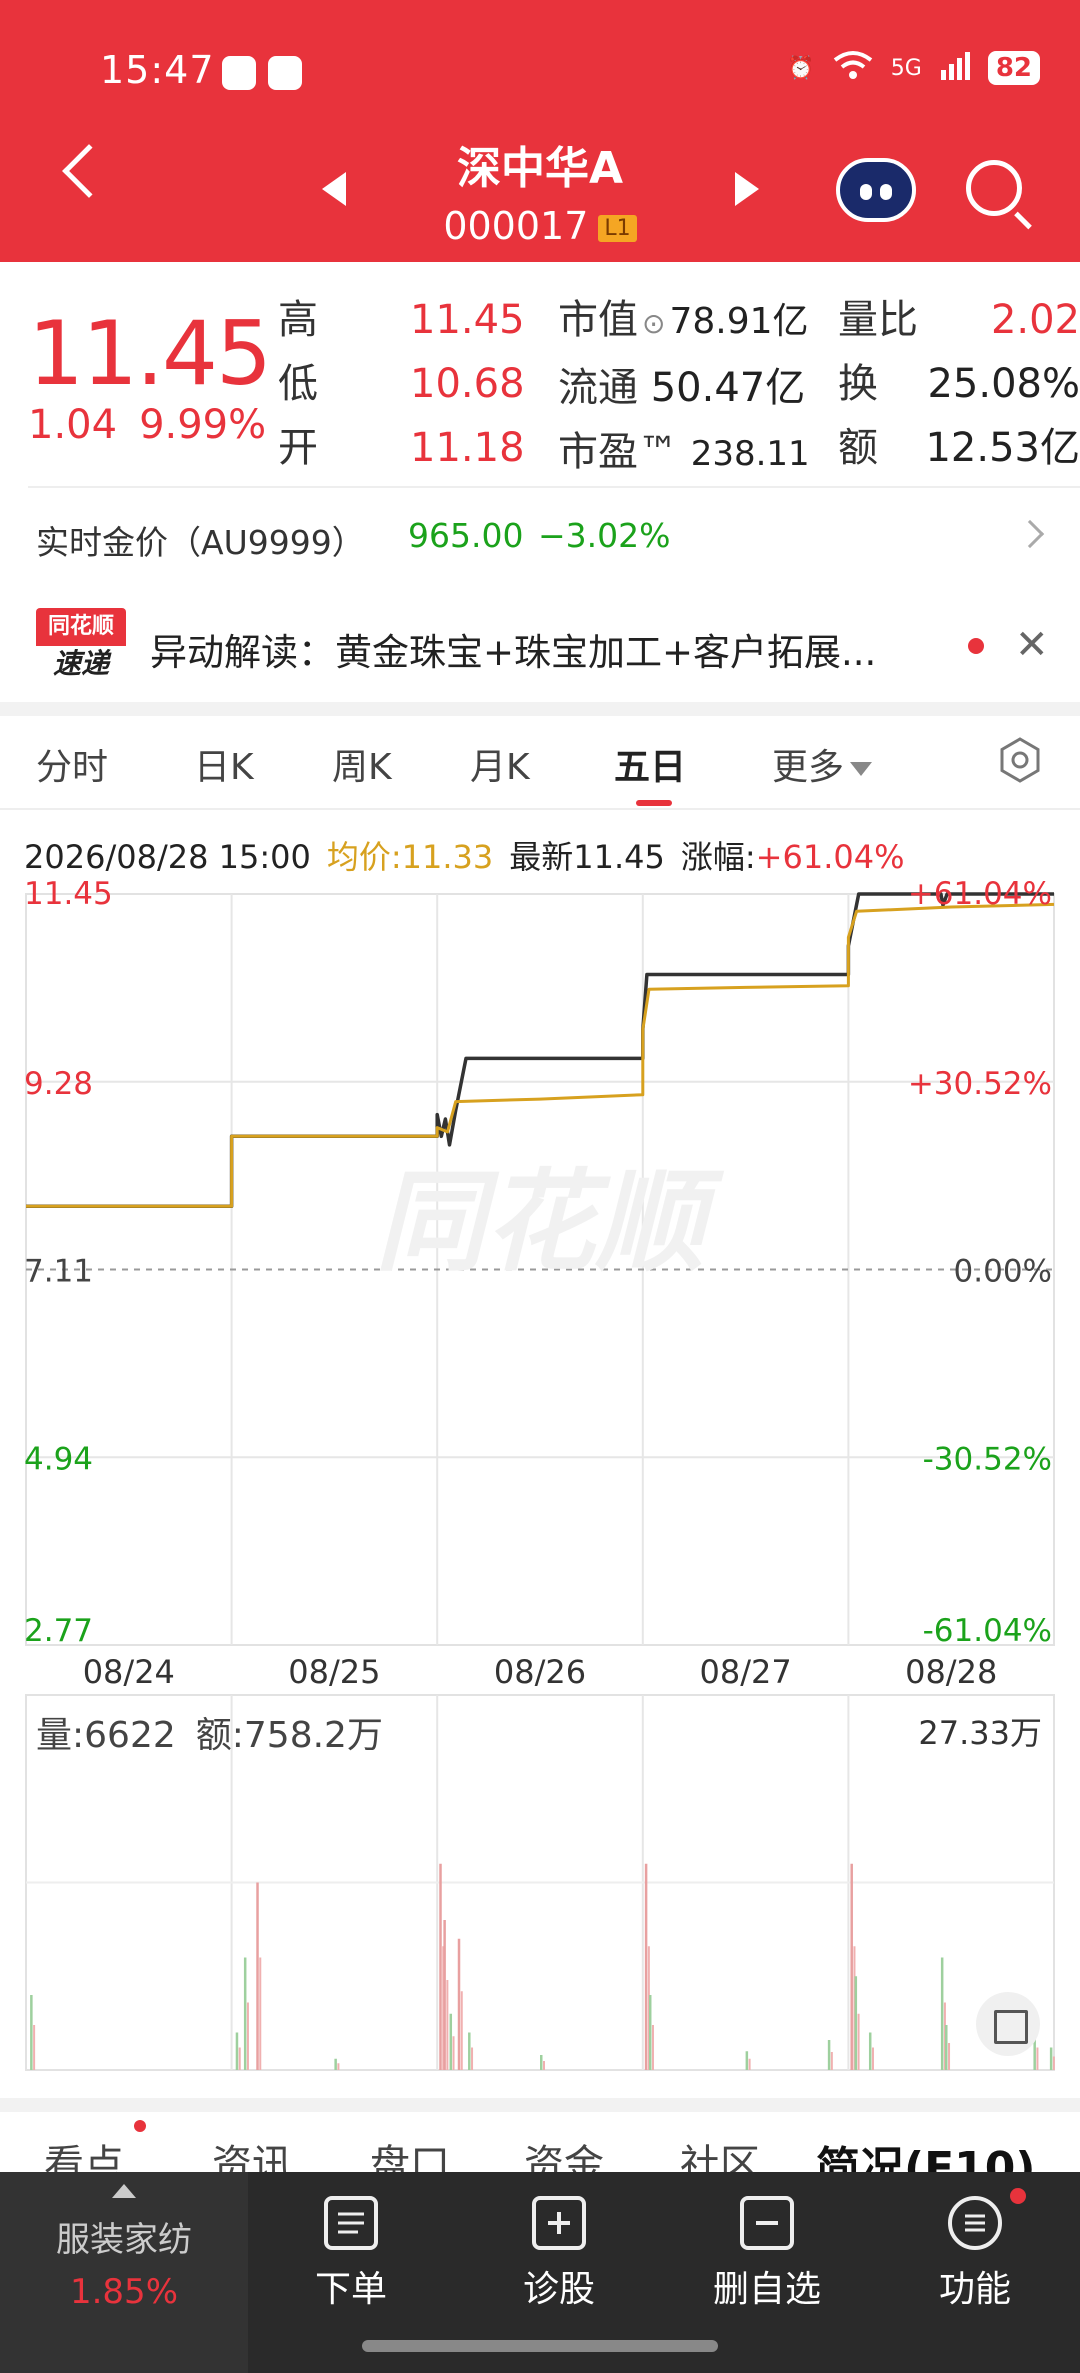 The image size is (1080, 2373). I want to click on tab-f10: 简况(F10), so click(926, 2152).